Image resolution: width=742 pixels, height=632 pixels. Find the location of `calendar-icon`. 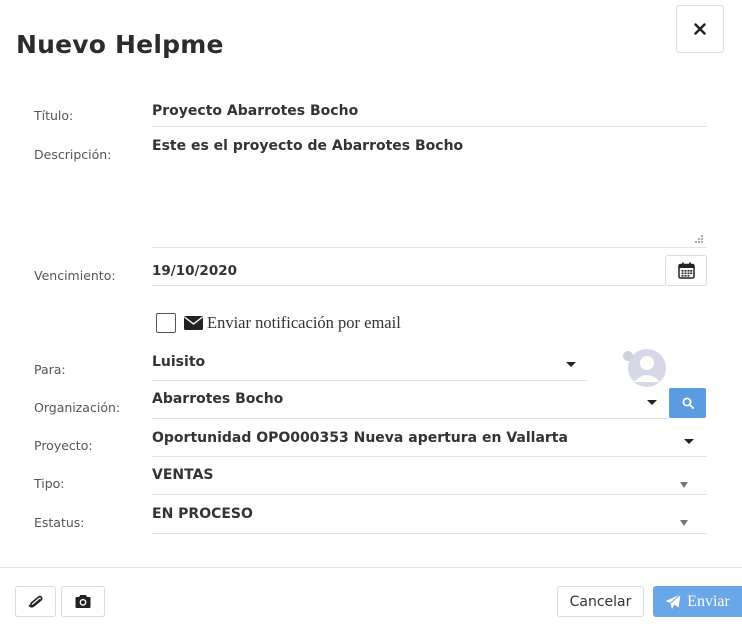

calendar-icon is located at coordinates (686, 270).